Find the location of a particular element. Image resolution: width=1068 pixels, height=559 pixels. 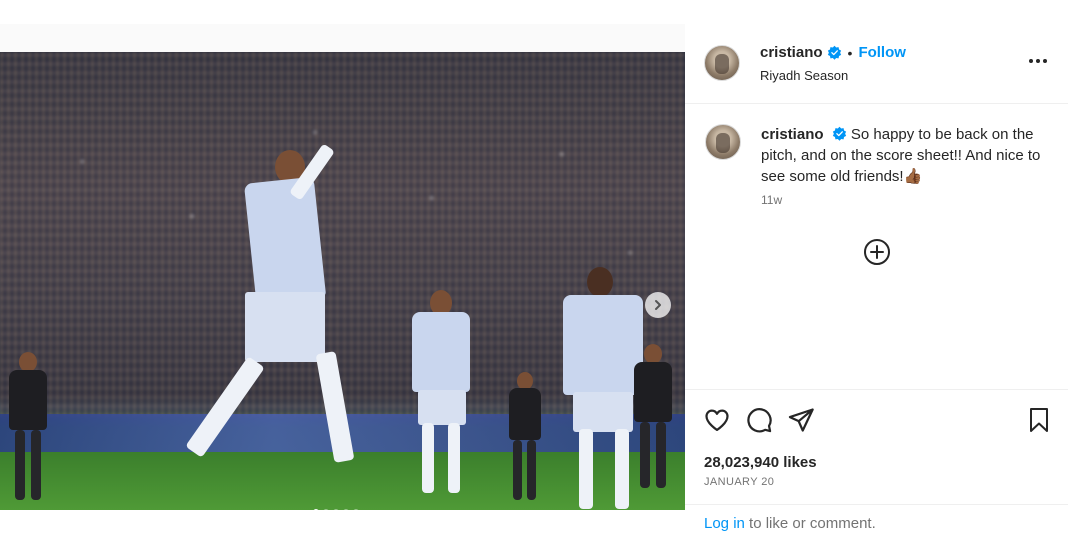

add-comment-icon is located at coordinates (877, 252).